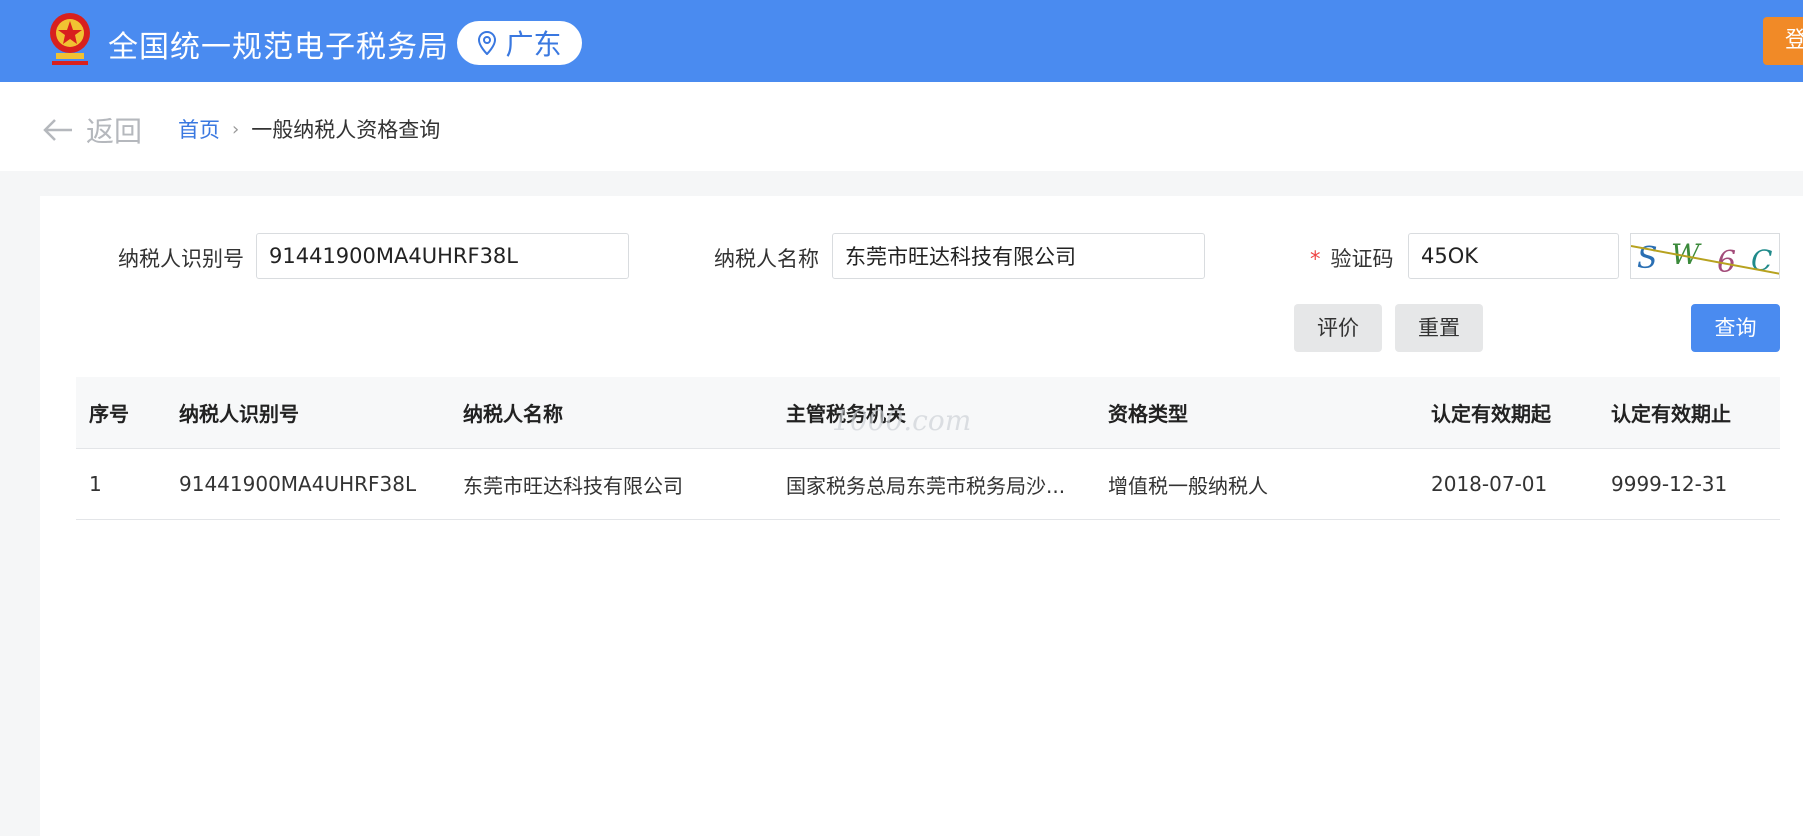 This screenshot has width=1803, height=836. I want to click on breadcrumb: 首页 › 一般纳税人资格查询, so click(309, 129).